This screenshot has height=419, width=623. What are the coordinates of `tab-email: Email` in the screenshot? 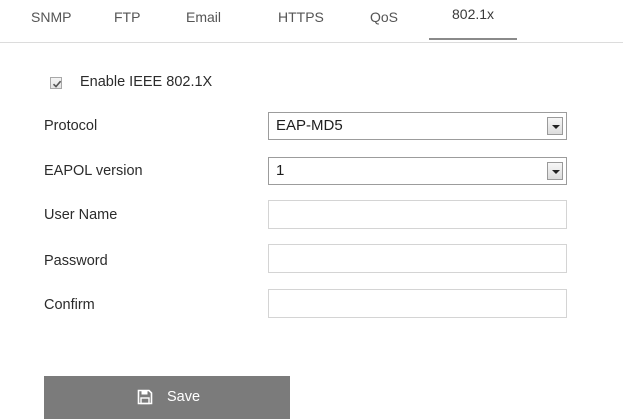 It's located at (203, 25).